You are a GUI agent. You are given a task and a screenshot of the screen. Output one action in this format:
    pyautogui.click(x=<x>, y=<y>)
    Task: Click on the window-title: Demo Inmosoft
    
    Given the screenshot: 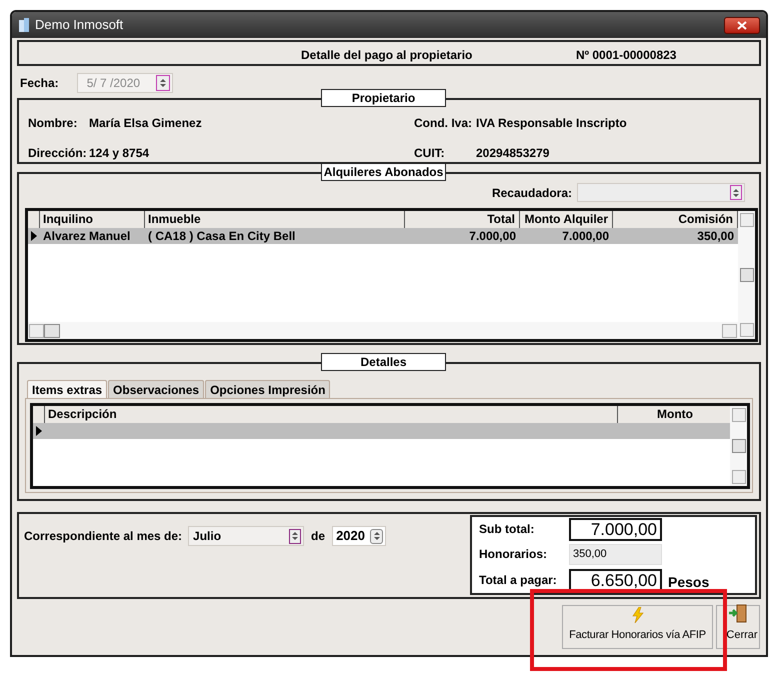 What is the action you would take?
    pyautogui.click(x=79, y=25)
    